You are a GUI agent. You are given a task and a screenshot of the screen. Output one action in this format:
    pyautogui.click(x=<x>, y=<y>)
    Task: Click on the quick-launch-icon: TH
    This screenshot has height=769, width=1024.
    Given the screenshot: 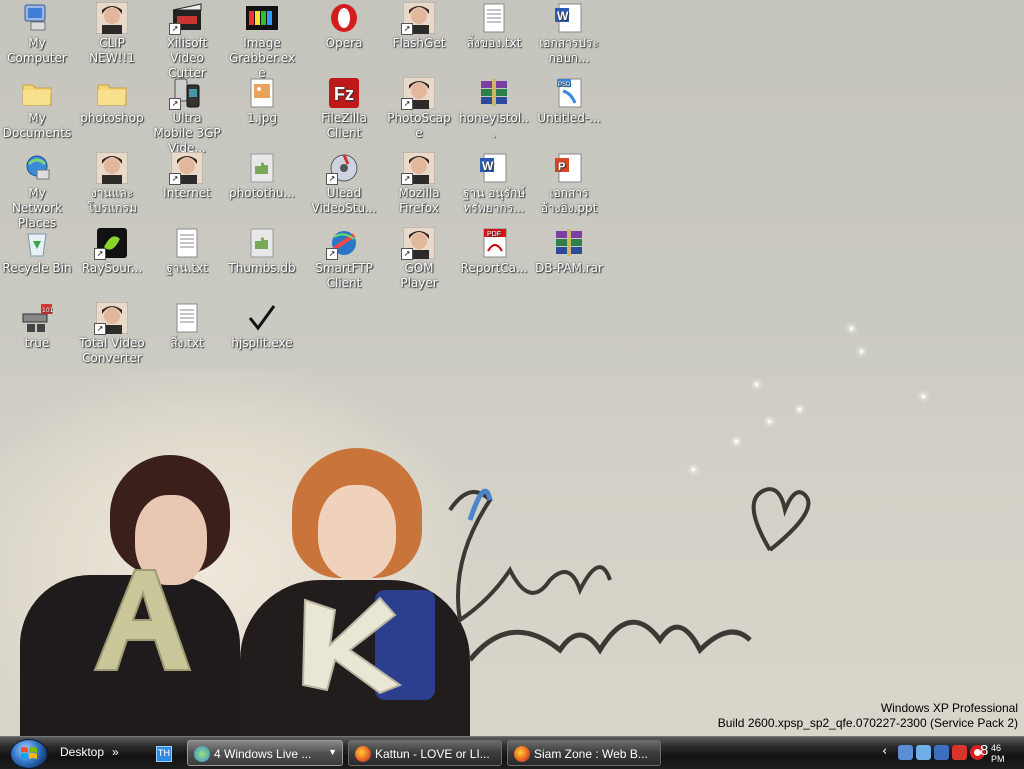 What is the action you would take?
    pyautogui.click(x=164, y=754)
    